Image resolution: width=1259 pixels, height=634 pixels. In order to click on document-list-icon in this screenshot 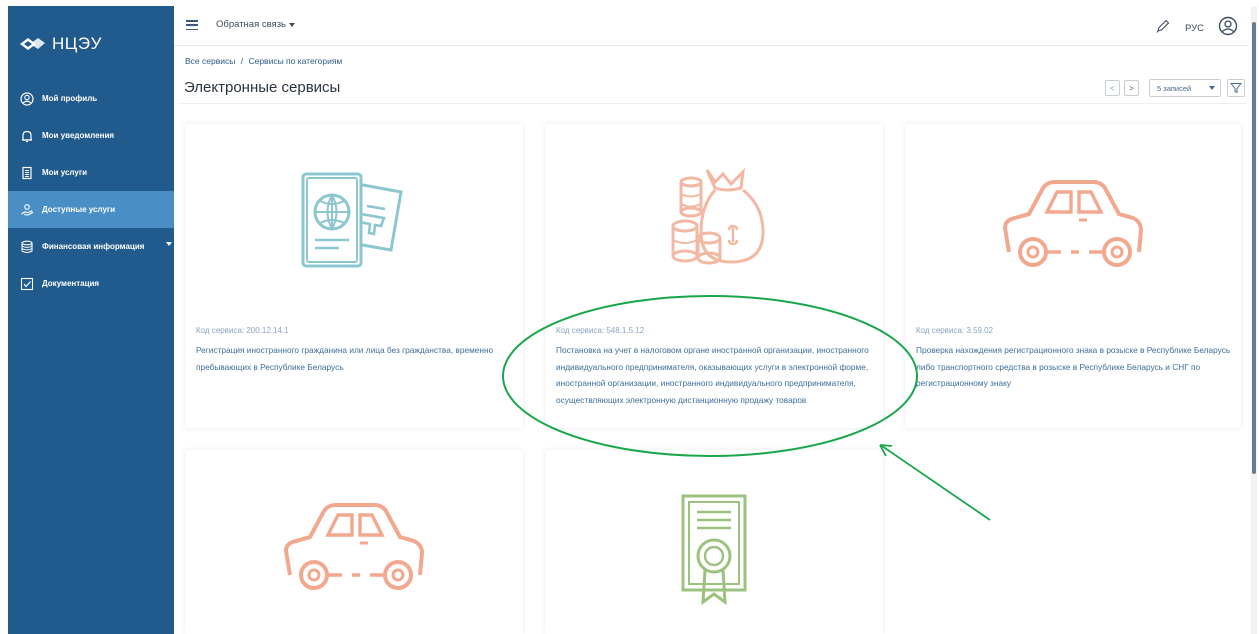, I will do `click(27, 173)`.